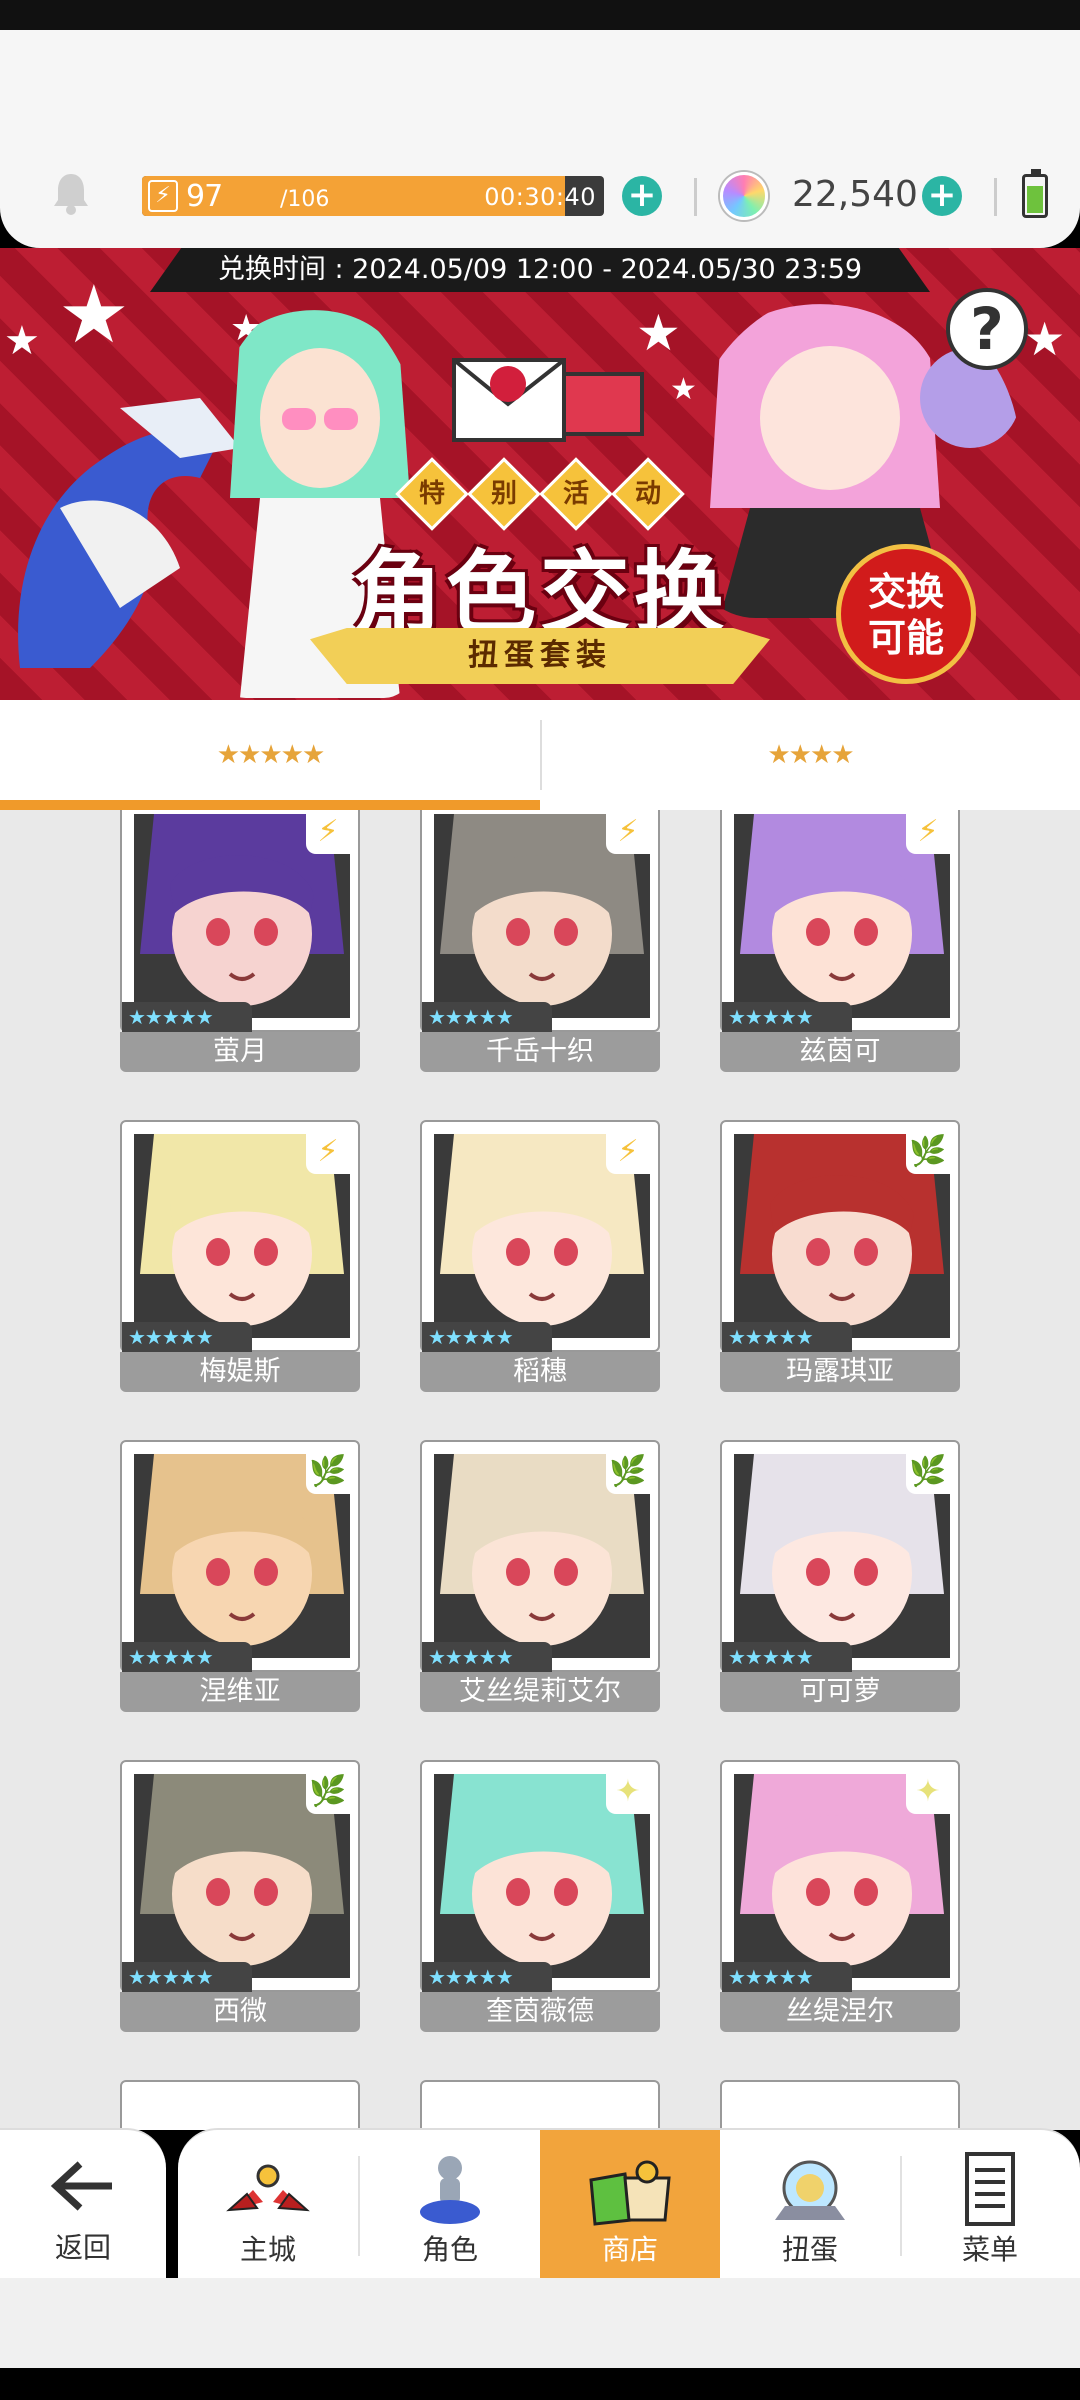  What do you see at coordinates (240, 1052) in the screenshot?
I see `character-name: 萤月` at bounding box center [240, 1052].